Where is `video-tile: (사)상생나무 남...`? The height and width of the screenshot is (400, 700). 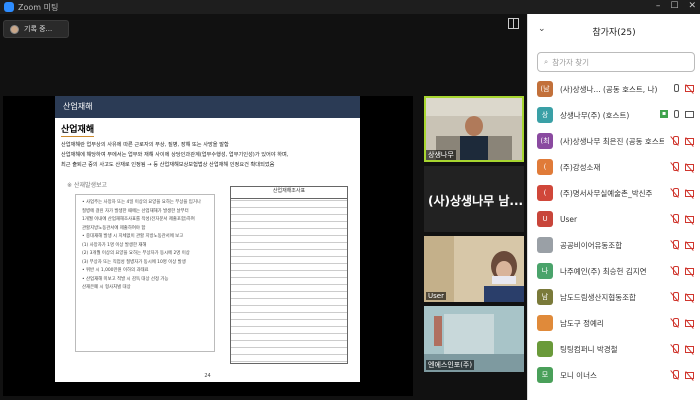
video-tile: (사)상생나무 남... is located at coordinates (474, 199).